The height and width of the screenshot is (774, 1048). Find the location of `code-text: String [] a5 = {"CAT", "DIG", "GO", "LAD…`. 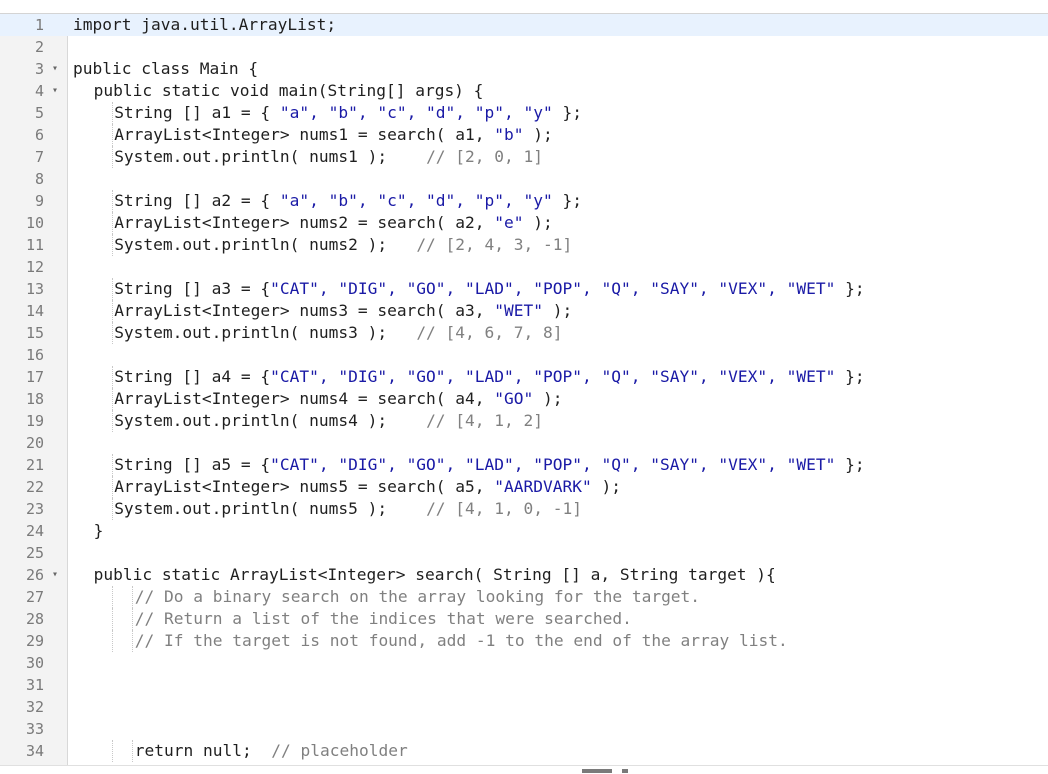

code-text: String [] a5 = {"CAT", "DIG", "GO", "LAD… is located at coordinates (489, 465).